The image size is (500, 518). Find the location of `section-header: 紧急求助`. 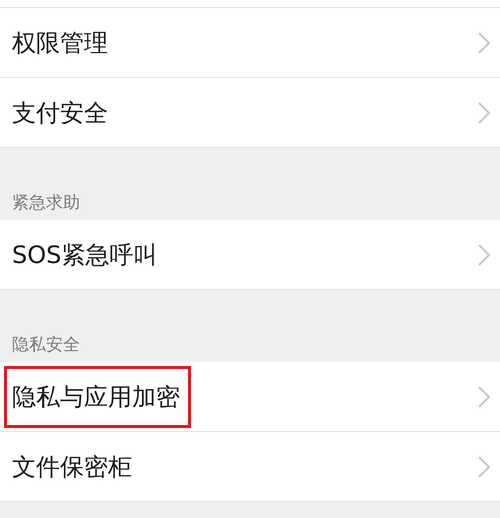

section-header: 紧急求助 is located at coordinates (46, 203).